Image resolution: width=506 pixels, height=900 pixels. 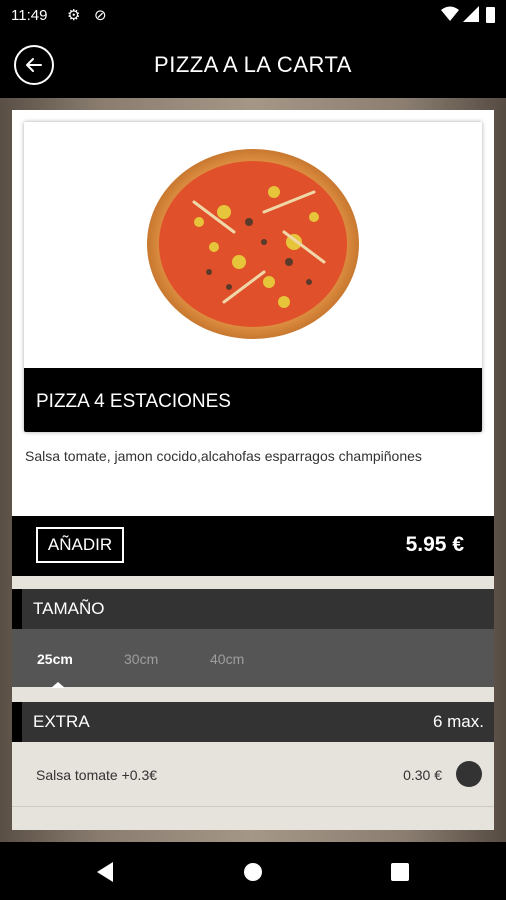 I want to click on product-name: PIZZA 4 ESTACIONES, so click(x=133, y=401).